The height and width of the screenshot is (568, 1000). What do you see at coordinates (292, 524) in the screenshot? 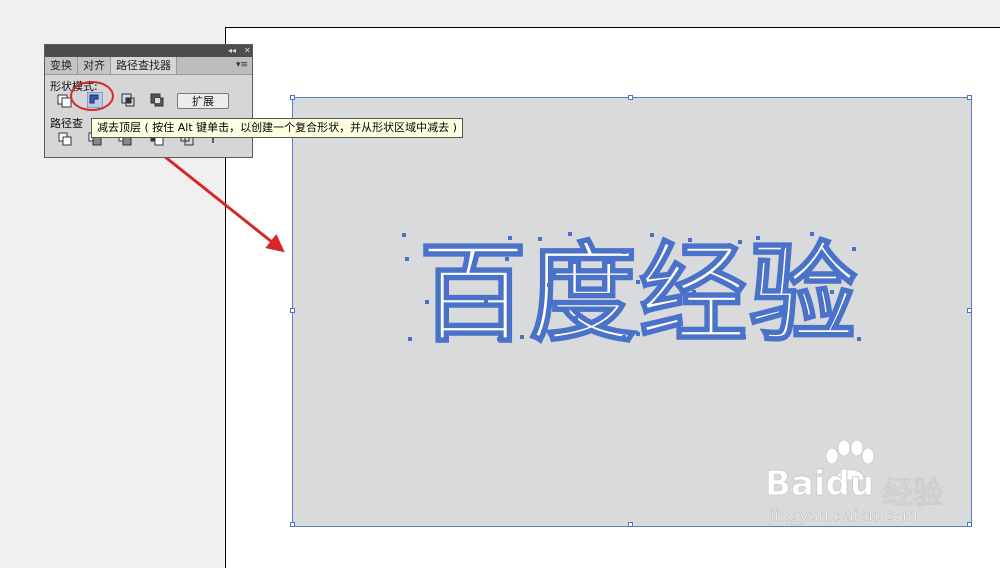
I see `handle-bottom-left` at bounding box center [292, 524].